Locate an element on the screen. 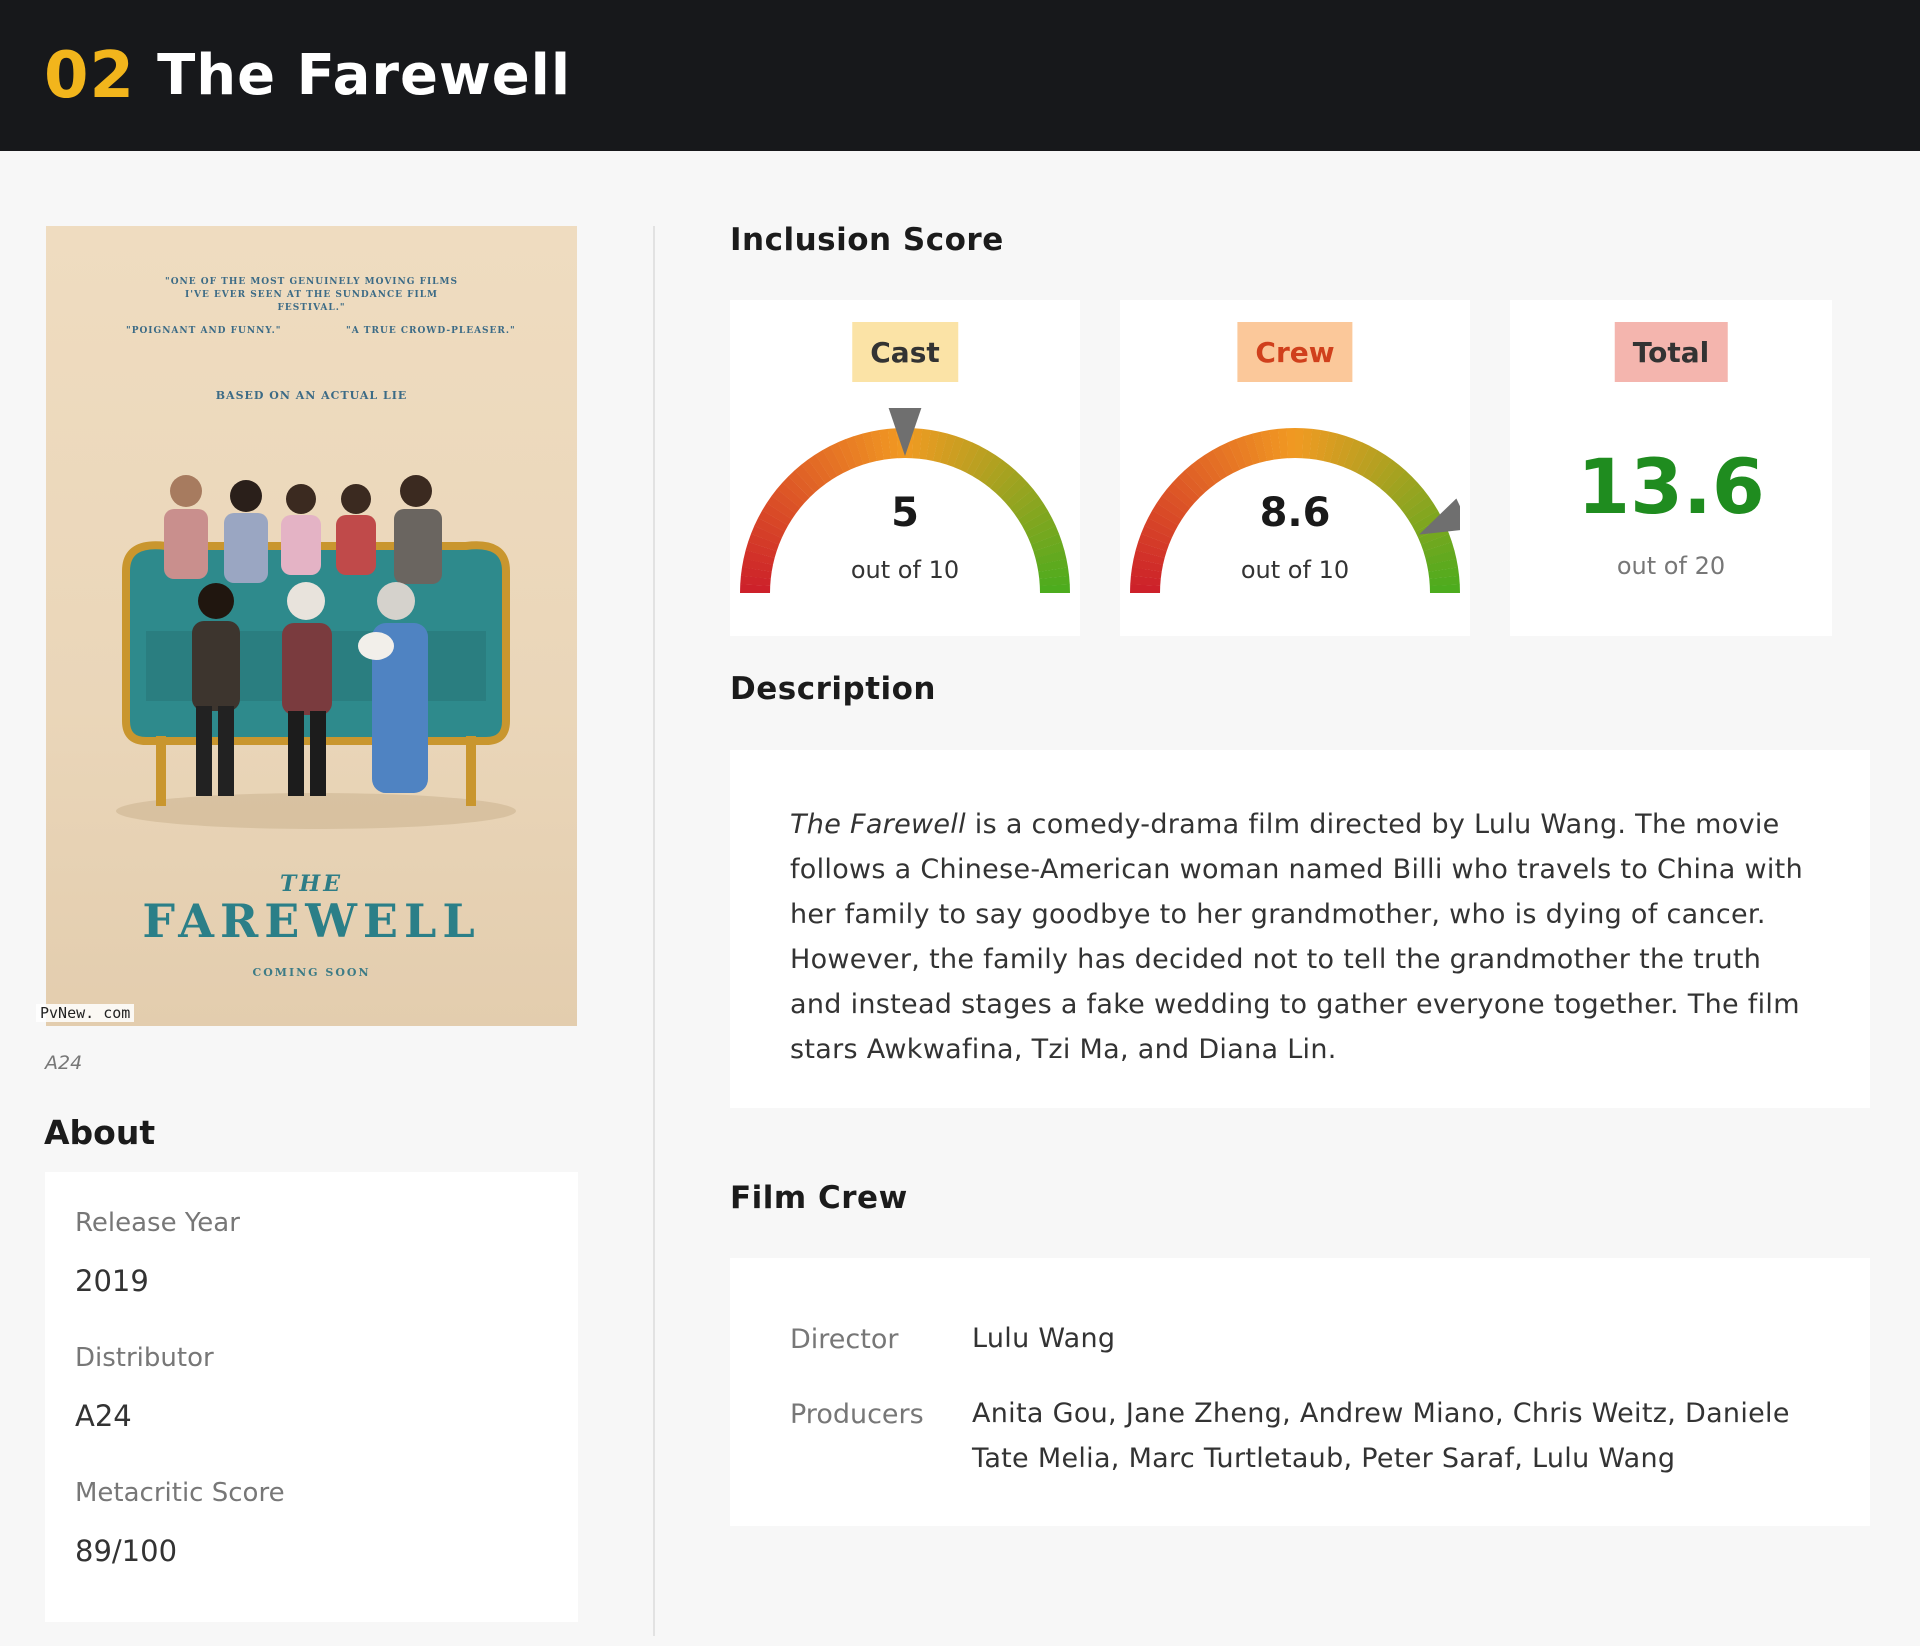 The image size is (1920, 1646). description-film-title: The Farewell is located at coordinates (878, 824).